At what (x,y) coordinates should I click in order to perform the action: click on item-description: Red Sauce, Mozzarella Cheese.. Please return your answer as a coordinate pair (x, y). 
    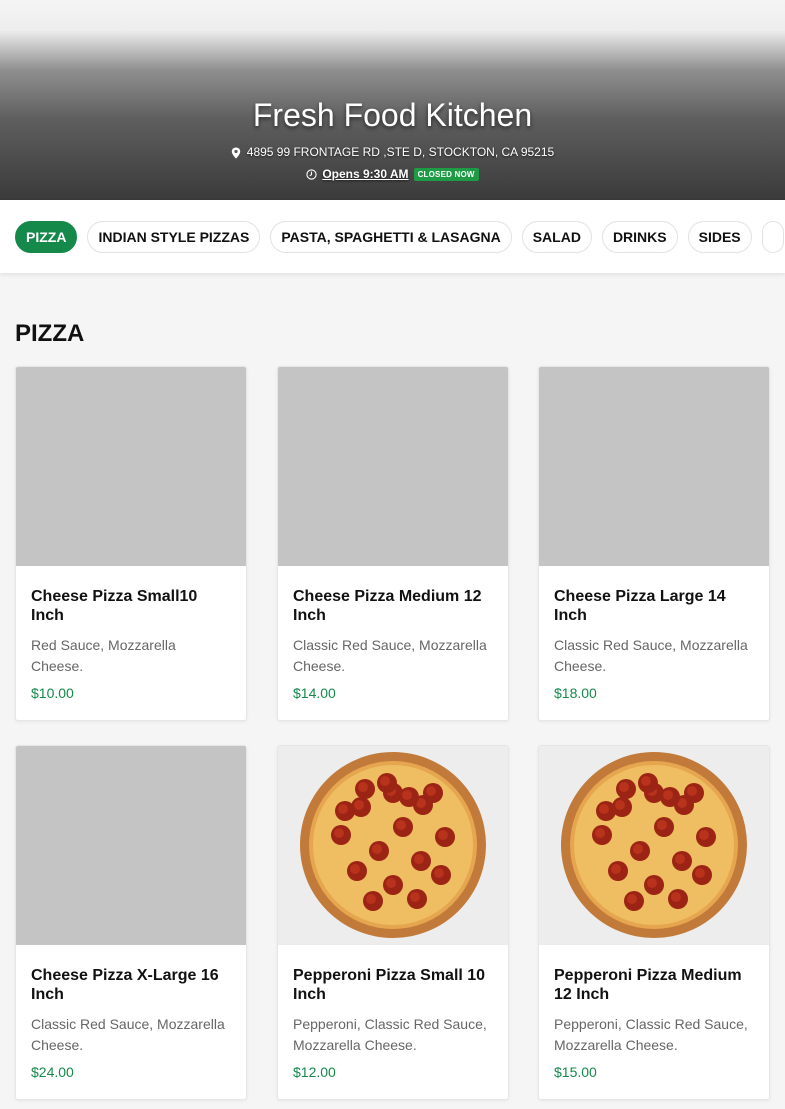
    Looking at the image, I should click on (103, 655).